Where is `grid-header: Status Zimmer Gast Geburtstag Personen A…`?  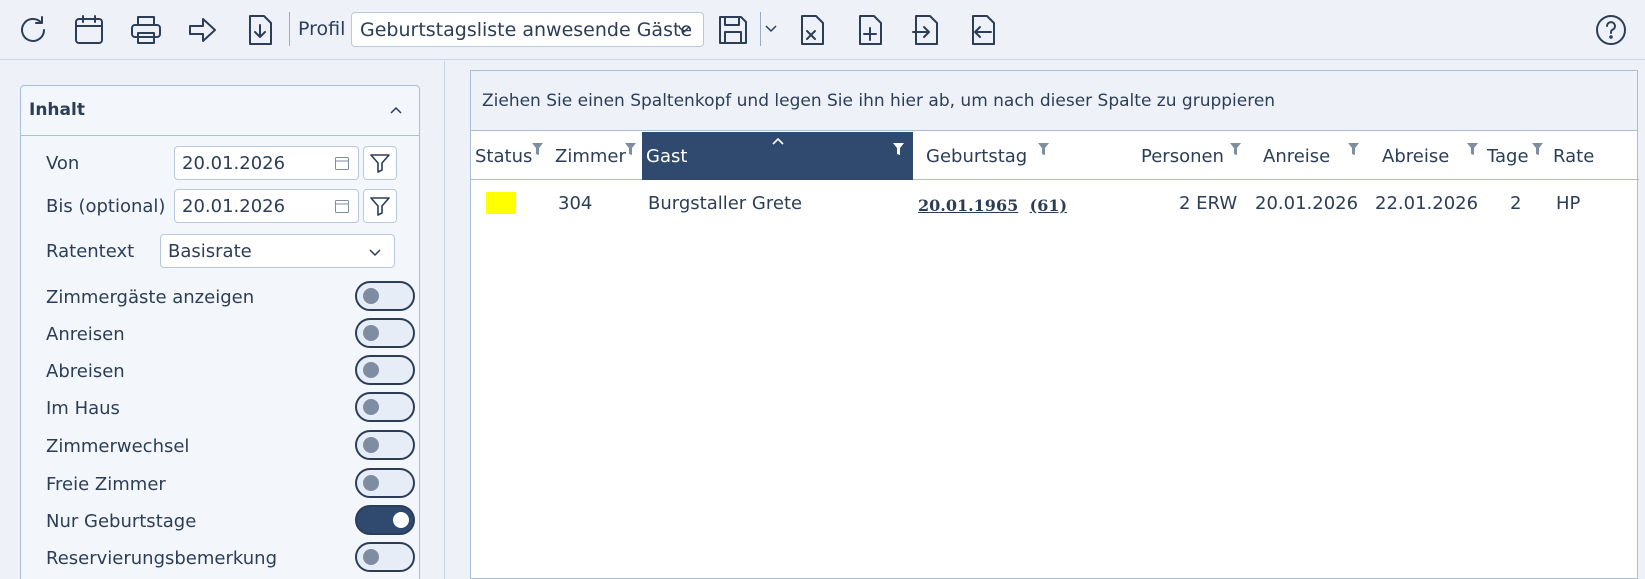
grid-header: Status Zimmer Gast Geburtstag Personen A… is located at coordinates (1055, 156).